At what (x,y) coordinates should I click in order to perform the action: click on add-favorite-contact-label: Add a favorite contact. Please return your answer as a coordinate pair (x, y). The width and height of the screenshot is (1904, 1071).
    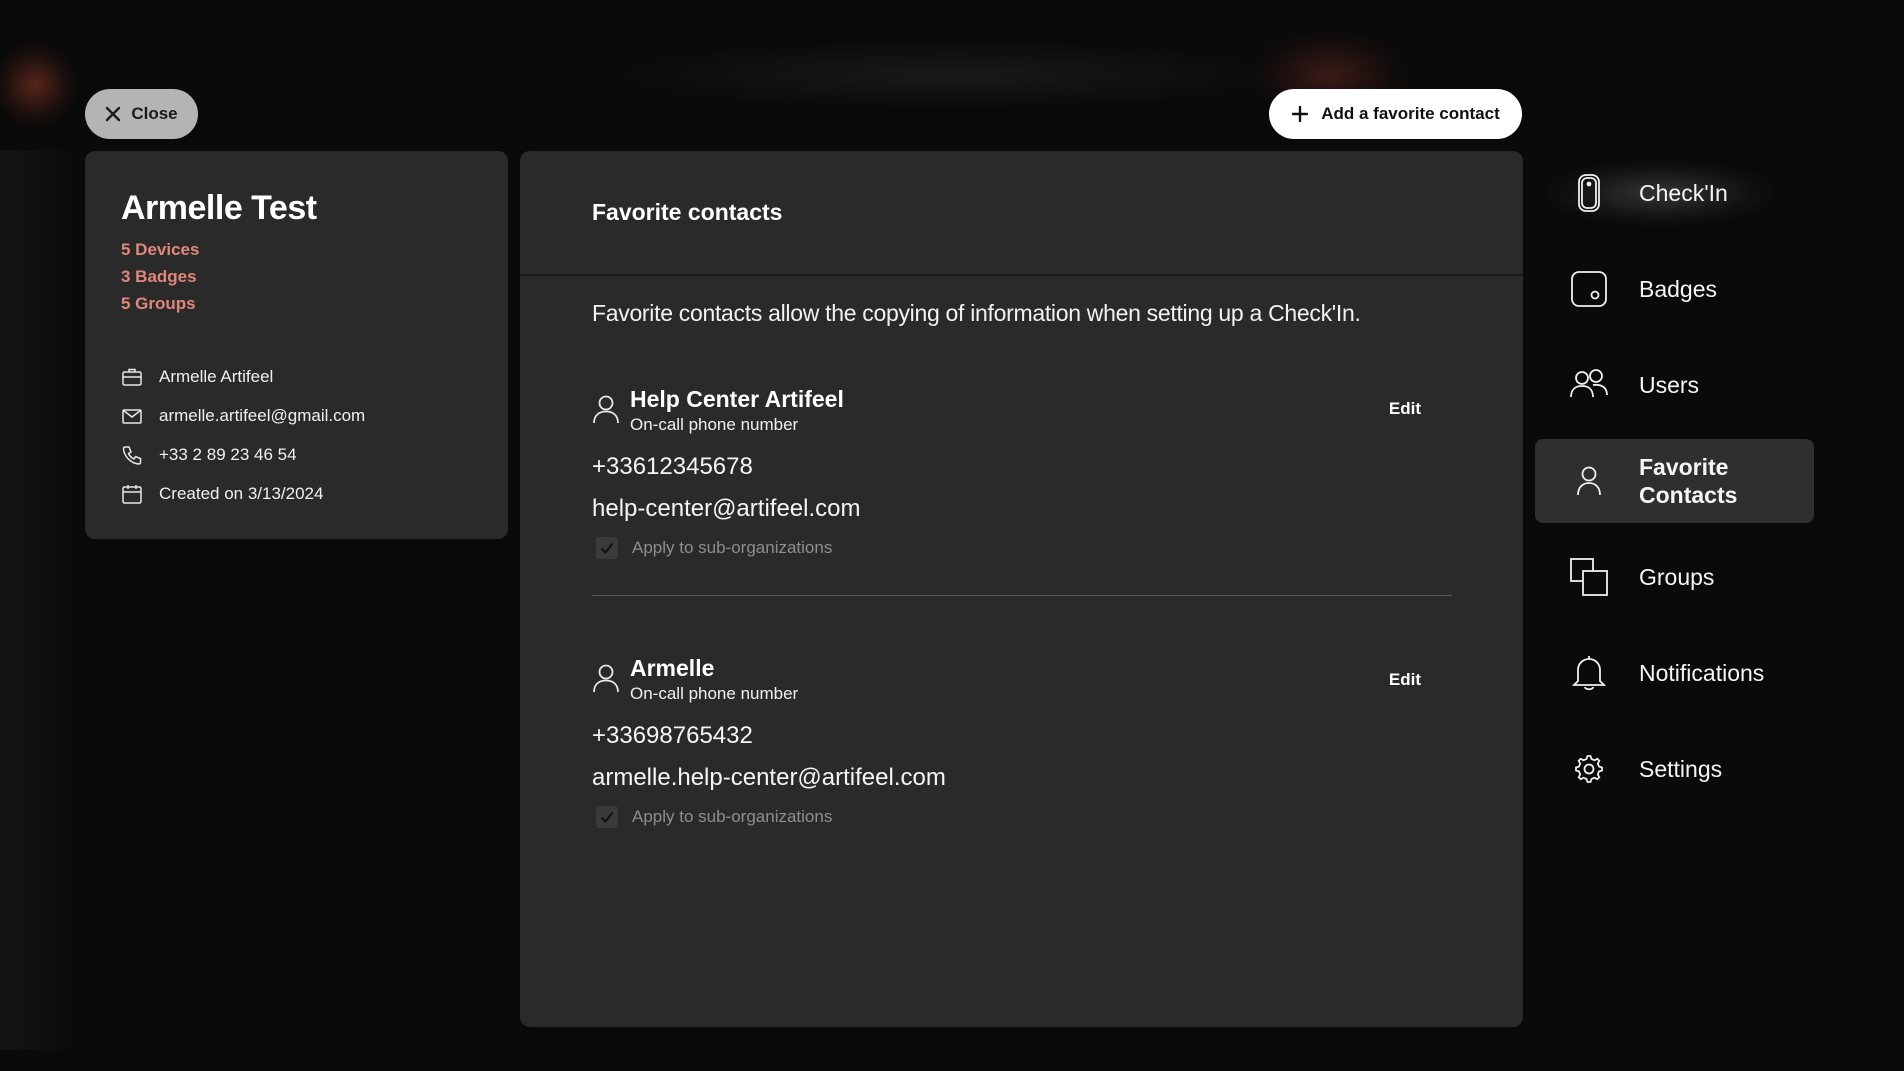
    Looking at the image, I should click on (1410, 113).